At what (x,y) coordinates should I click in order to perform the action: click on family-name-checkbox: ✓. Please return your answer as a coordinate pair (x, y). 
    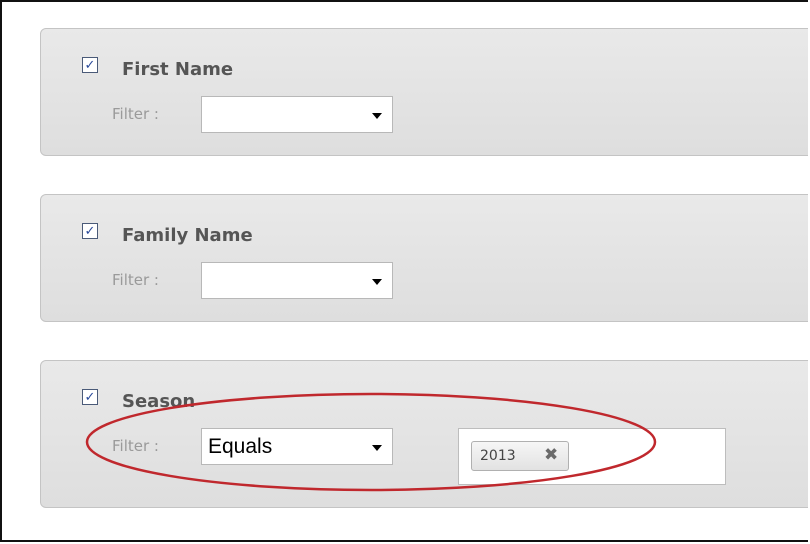
    Looking at the image, I should click on (90, 231).